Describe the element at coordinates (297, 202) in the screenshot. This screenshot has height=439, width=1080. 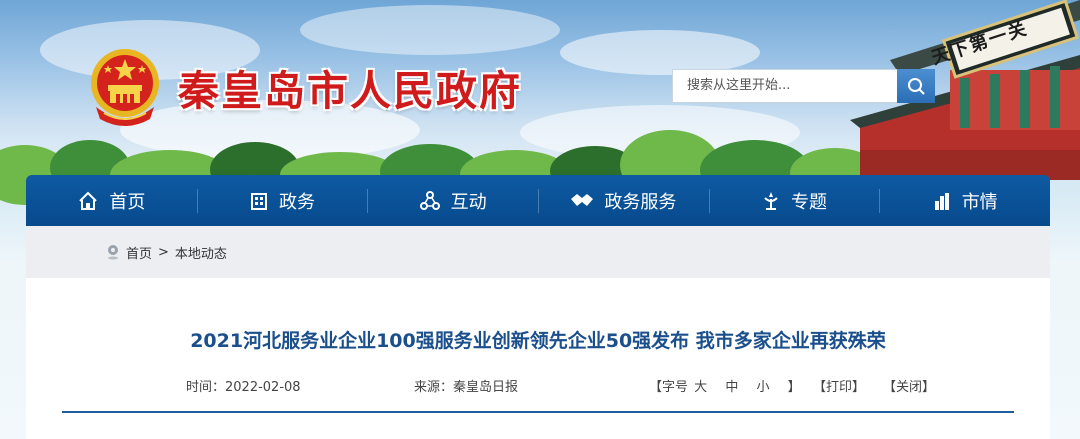
I see `nav-item-label: 政务` at that location.